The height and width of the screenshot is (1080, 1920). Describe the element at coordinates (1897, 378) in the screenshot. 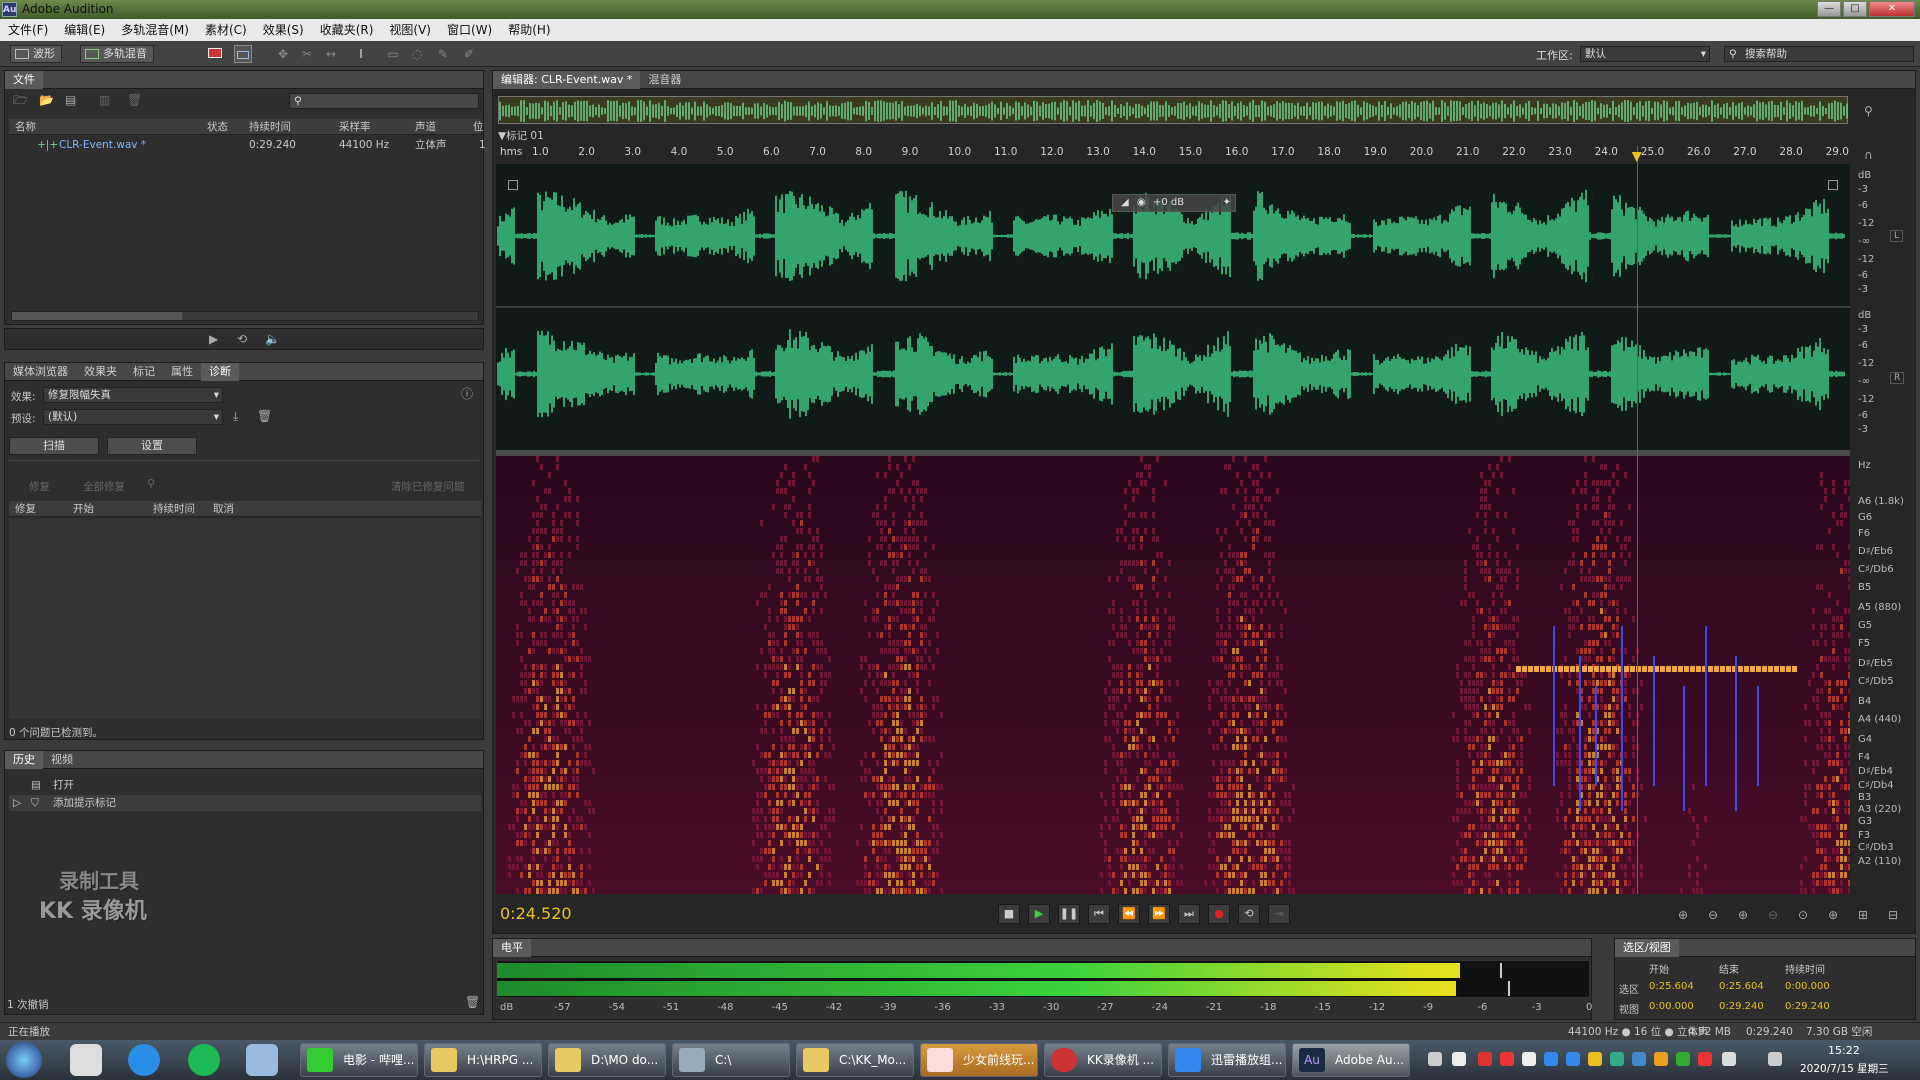

I see `channel-right-label: R` at that location.